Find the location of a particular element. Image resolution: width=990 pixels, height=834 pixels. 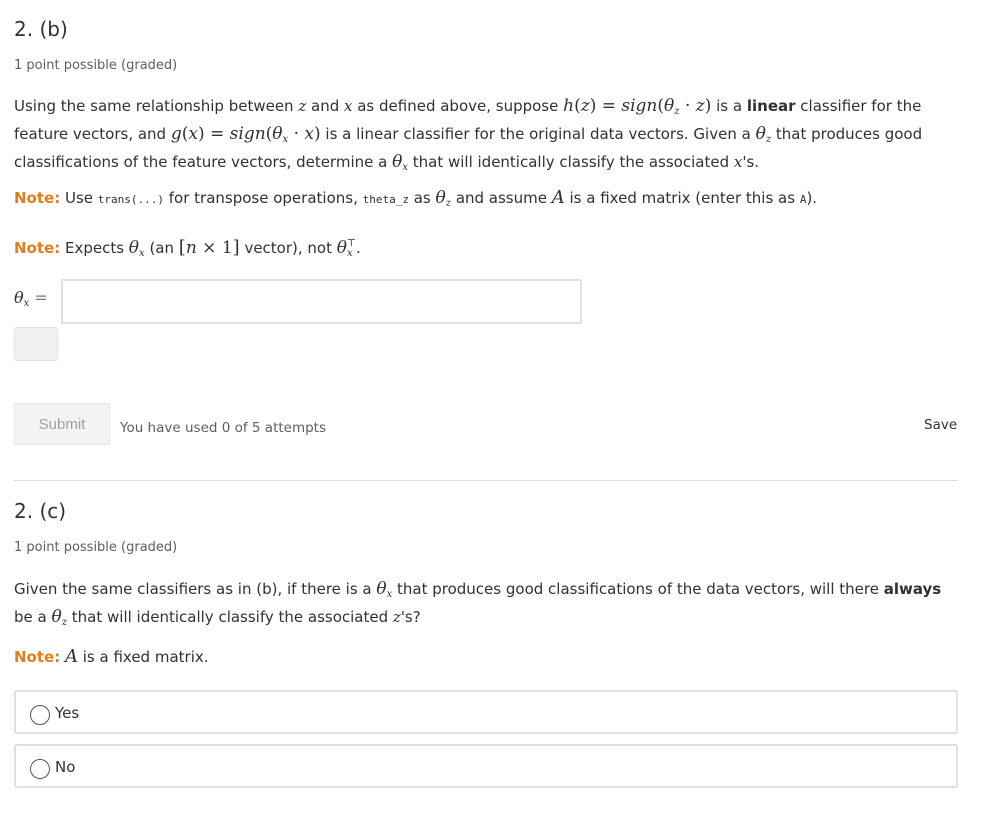

problem-c-points: 1 point possible (graded) is located at coordinates (96, 547).